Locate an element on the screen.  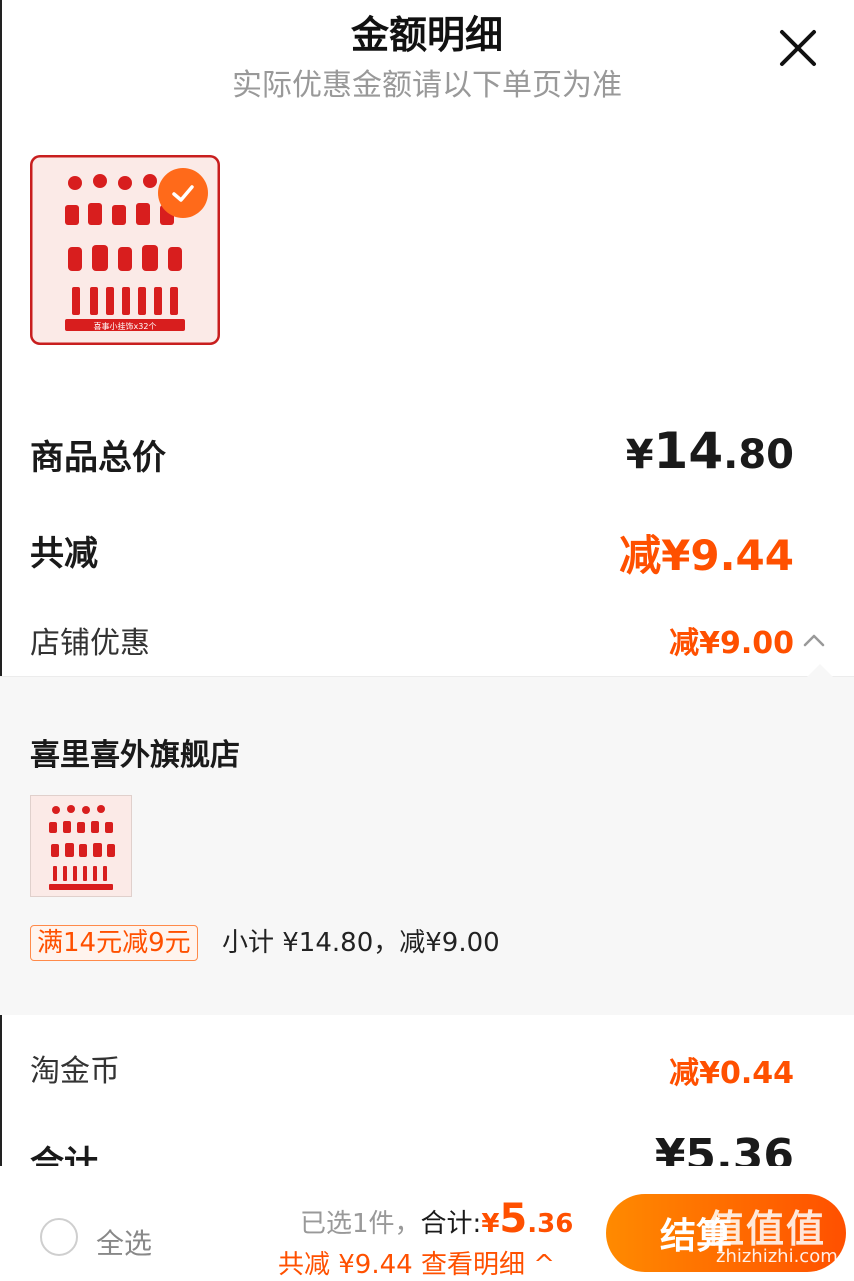
selected-check-badge is located at coordinates (183, 193).